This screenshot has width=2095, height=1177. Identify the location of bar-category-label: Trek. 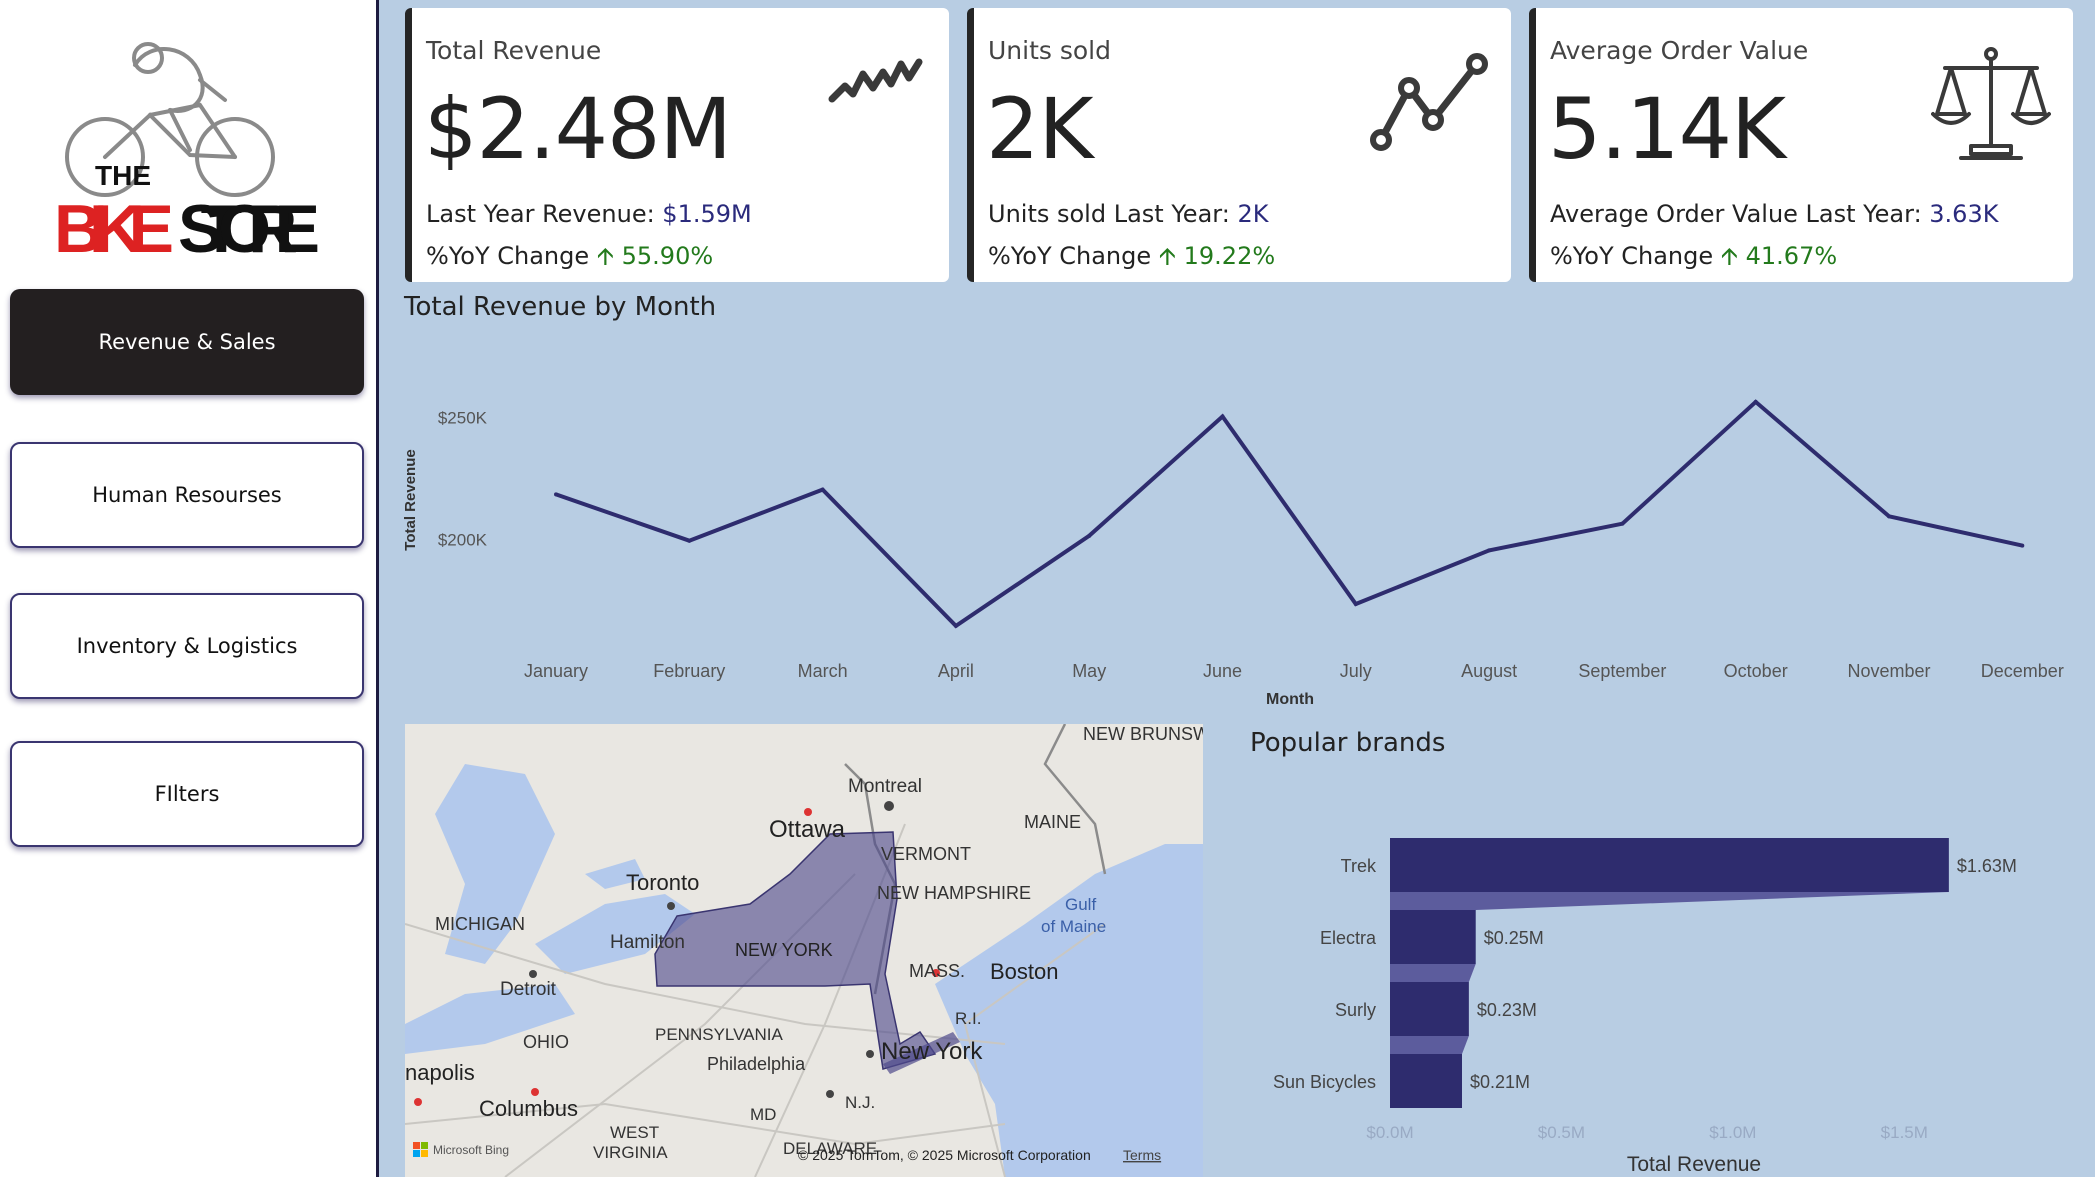
(1359, 866).